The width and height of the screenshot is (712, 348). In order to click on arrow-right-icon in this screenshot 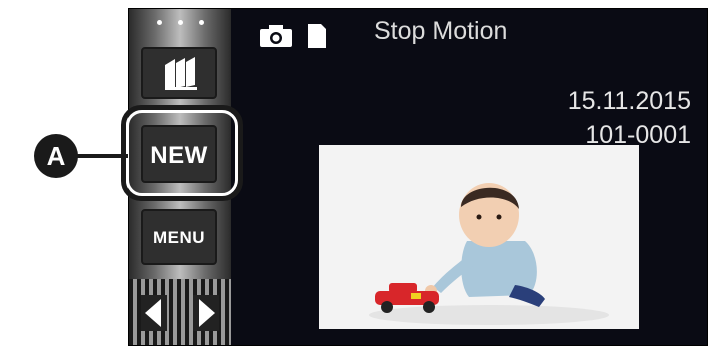, I will do `click(207, 313)`.